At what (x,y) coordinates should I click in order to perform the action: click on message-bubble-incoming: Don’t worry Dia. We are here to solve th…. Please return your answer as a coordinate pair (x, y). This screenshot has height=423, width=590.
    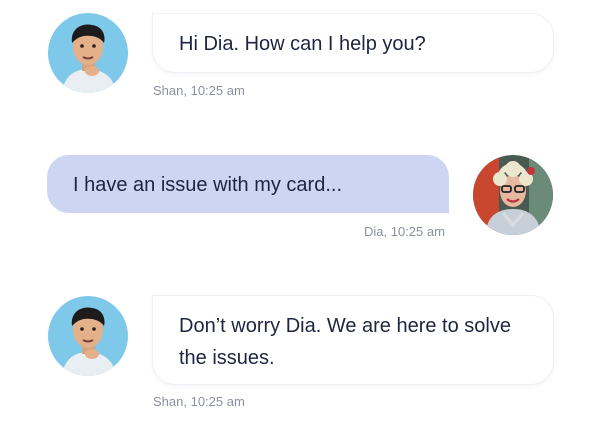
    Looking at the image, I should click on (353, 340).